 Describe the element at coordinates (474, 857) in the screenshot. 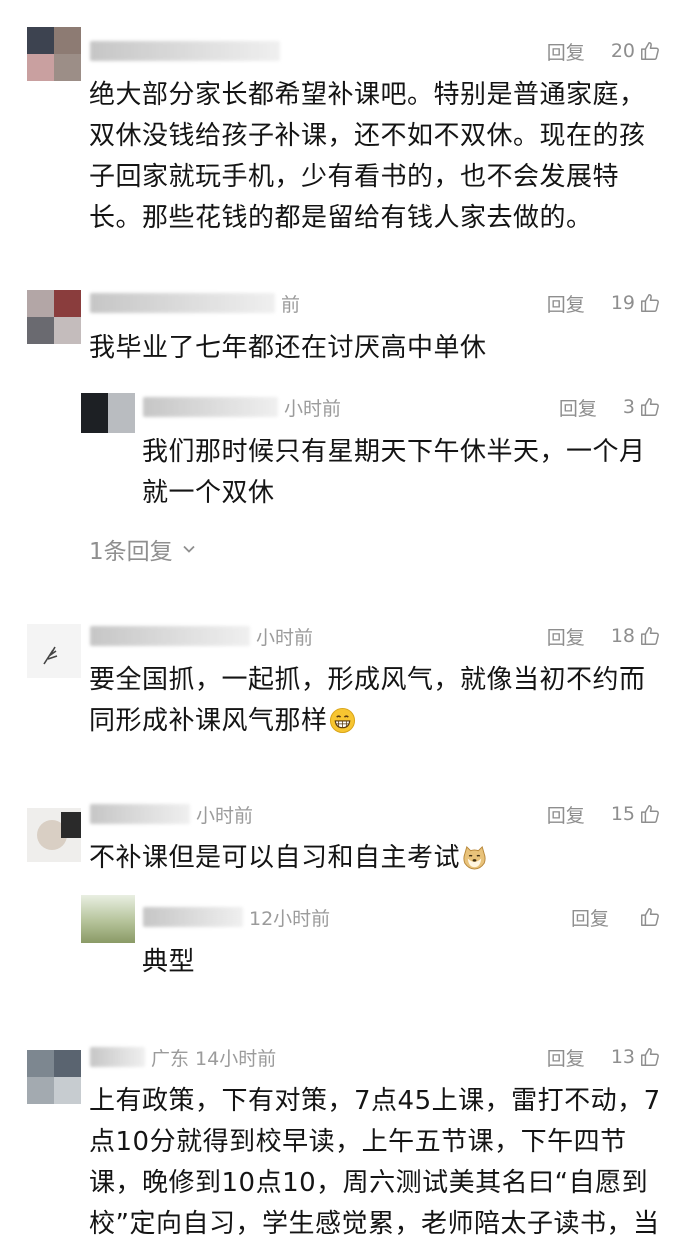

I see `doge-emoji-icon` at that location.